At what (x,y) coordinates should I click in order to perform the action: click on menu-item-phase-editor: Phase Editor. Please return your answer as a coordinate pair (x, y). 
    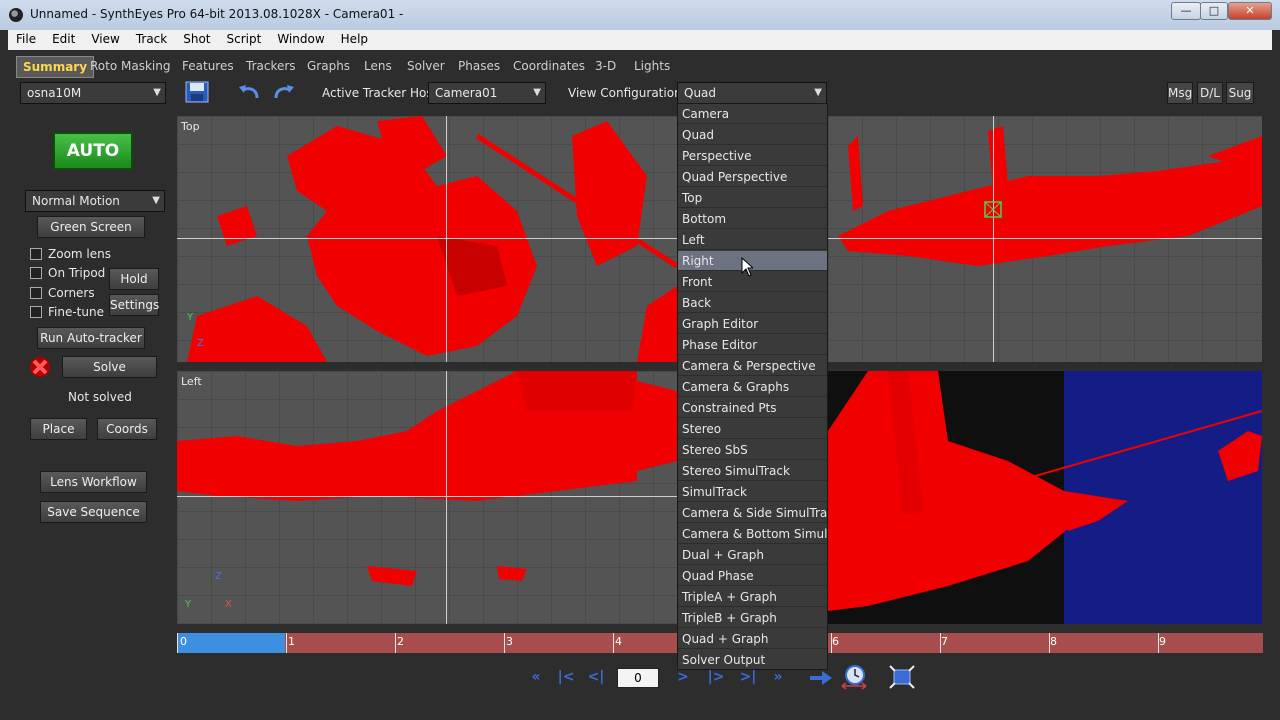
    Looking at the image, I should click on (752, 345).